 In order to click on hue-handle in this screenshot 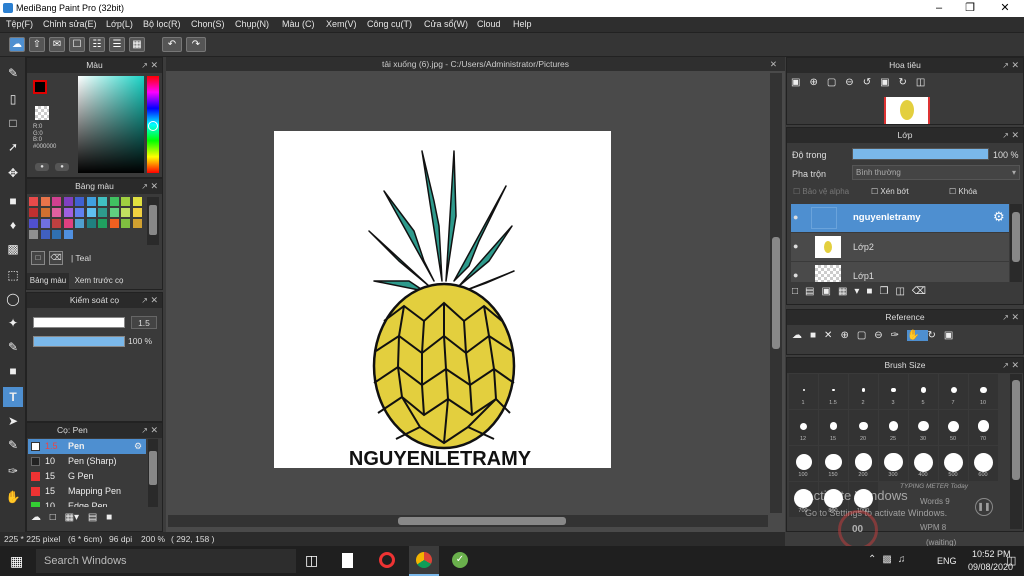, I will do `click(153, 126)`.